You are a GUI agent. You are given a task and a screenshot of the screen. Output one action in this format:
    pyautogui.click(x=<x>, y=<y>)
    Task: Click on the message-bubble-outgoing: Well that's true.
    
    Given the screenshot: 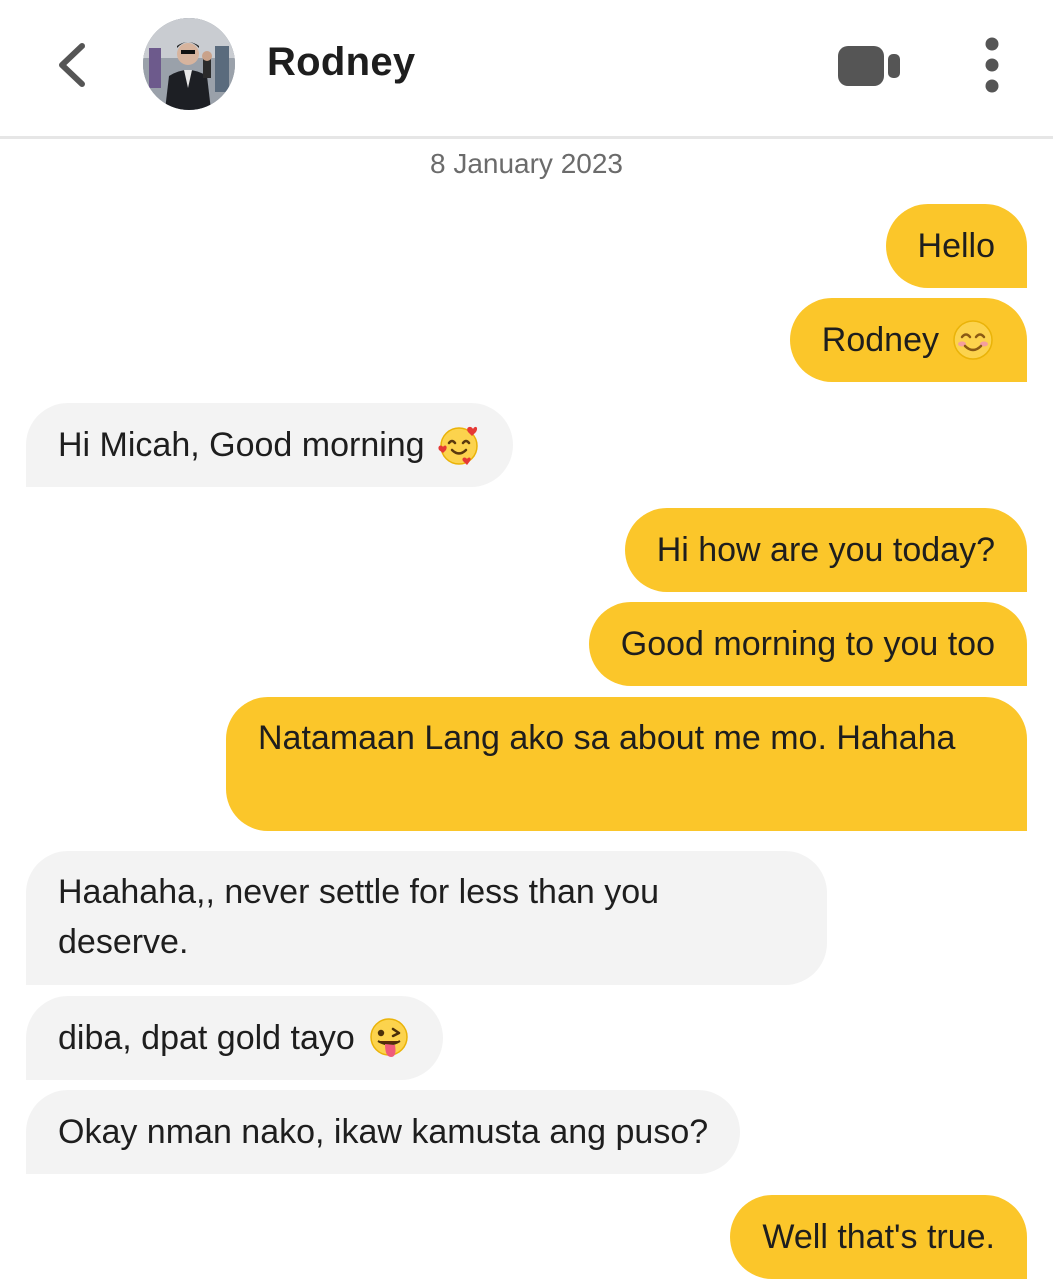 What is the action you would take?
    pyautogui.click(x=878, y=1237)
    